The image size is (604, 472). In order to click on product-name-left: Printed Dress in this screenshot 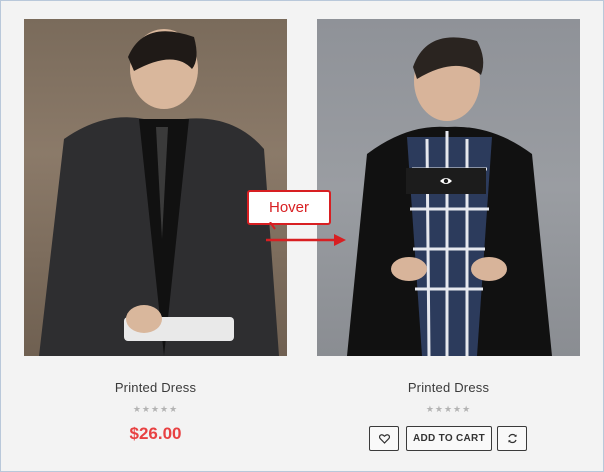, I will do `click(155, 387)`.